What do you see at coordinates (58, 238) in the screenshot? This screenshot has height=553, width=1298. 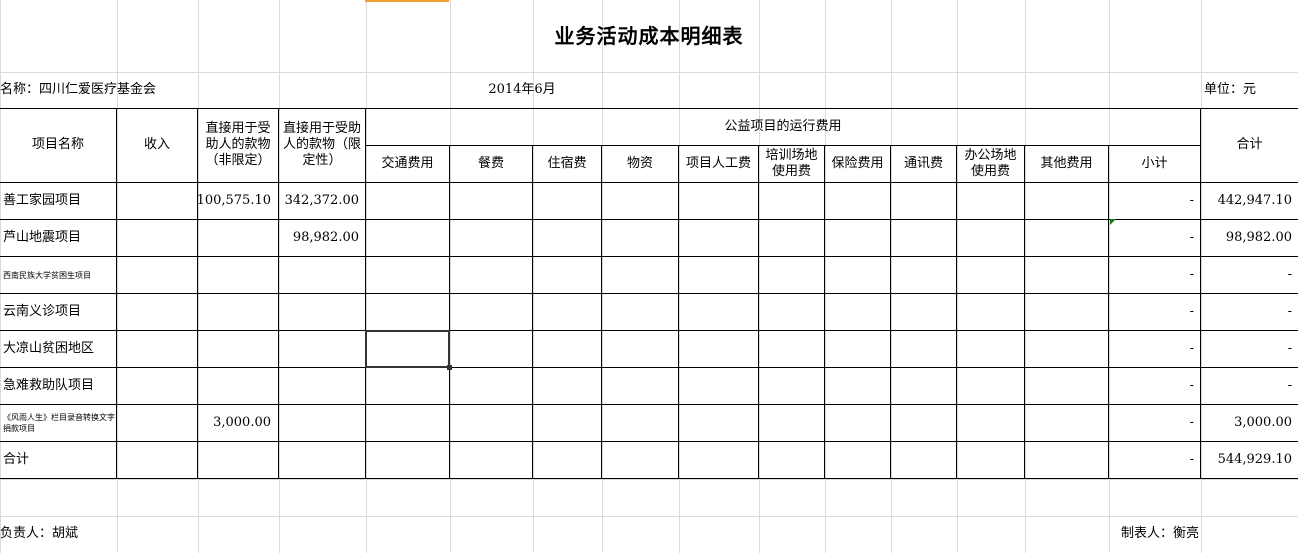 I see `row-project-name: 芦山地震项目` at bounding box center [58, 238].